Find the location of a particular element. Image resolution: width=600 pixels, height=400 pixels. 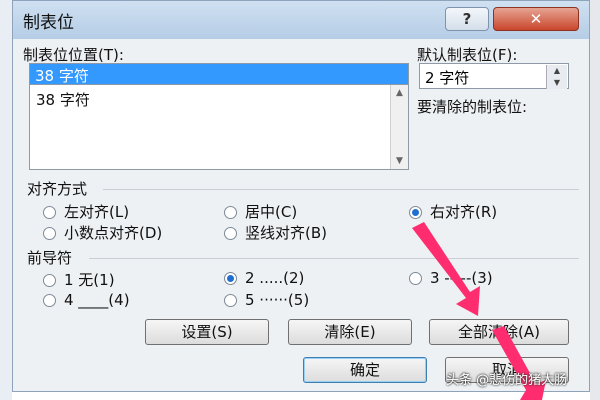

annotation-arrows is located at coordinates (479, 311).